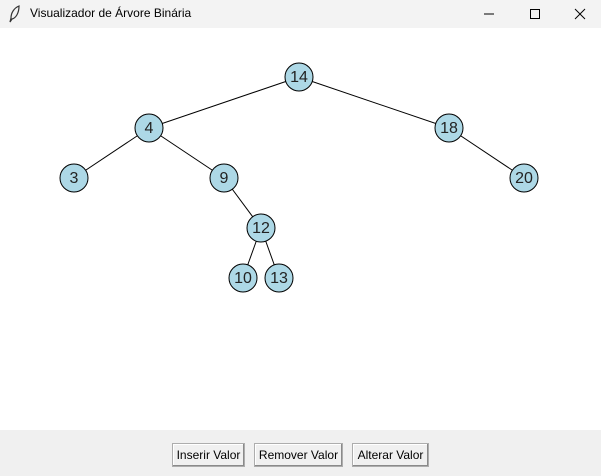  I want to click on tree-node-label: 10, so click(243, 278).